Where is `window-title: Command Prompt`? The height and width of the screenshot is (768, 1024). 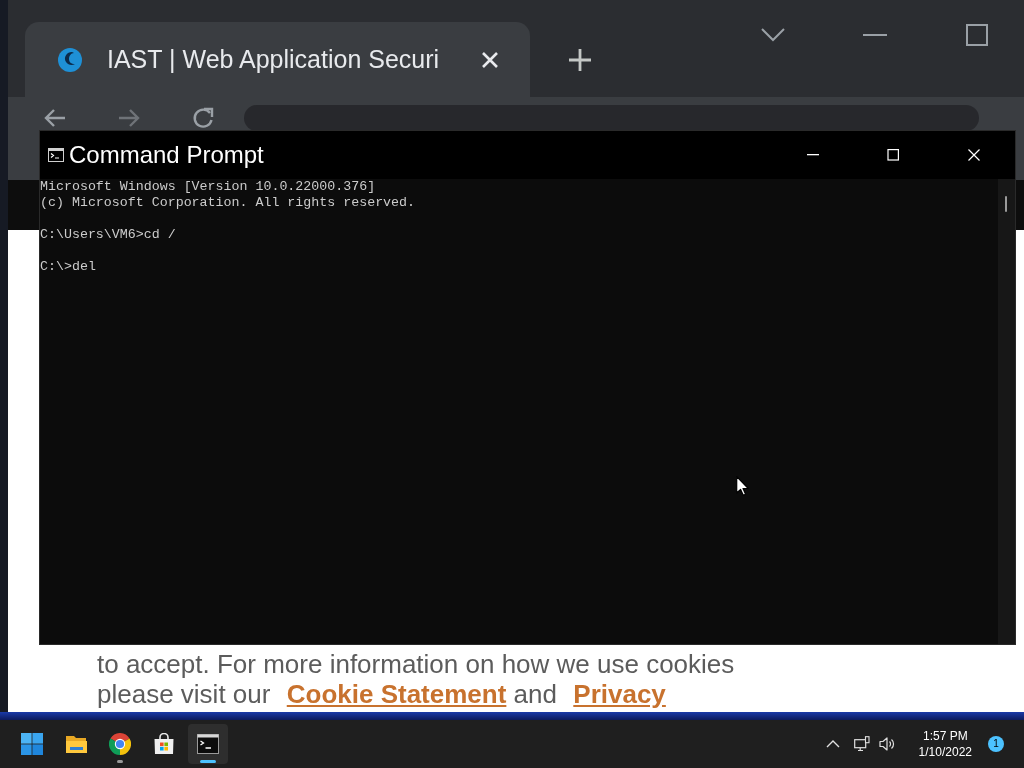
window-title: Command Prompt is located at coordinates (166, 155).